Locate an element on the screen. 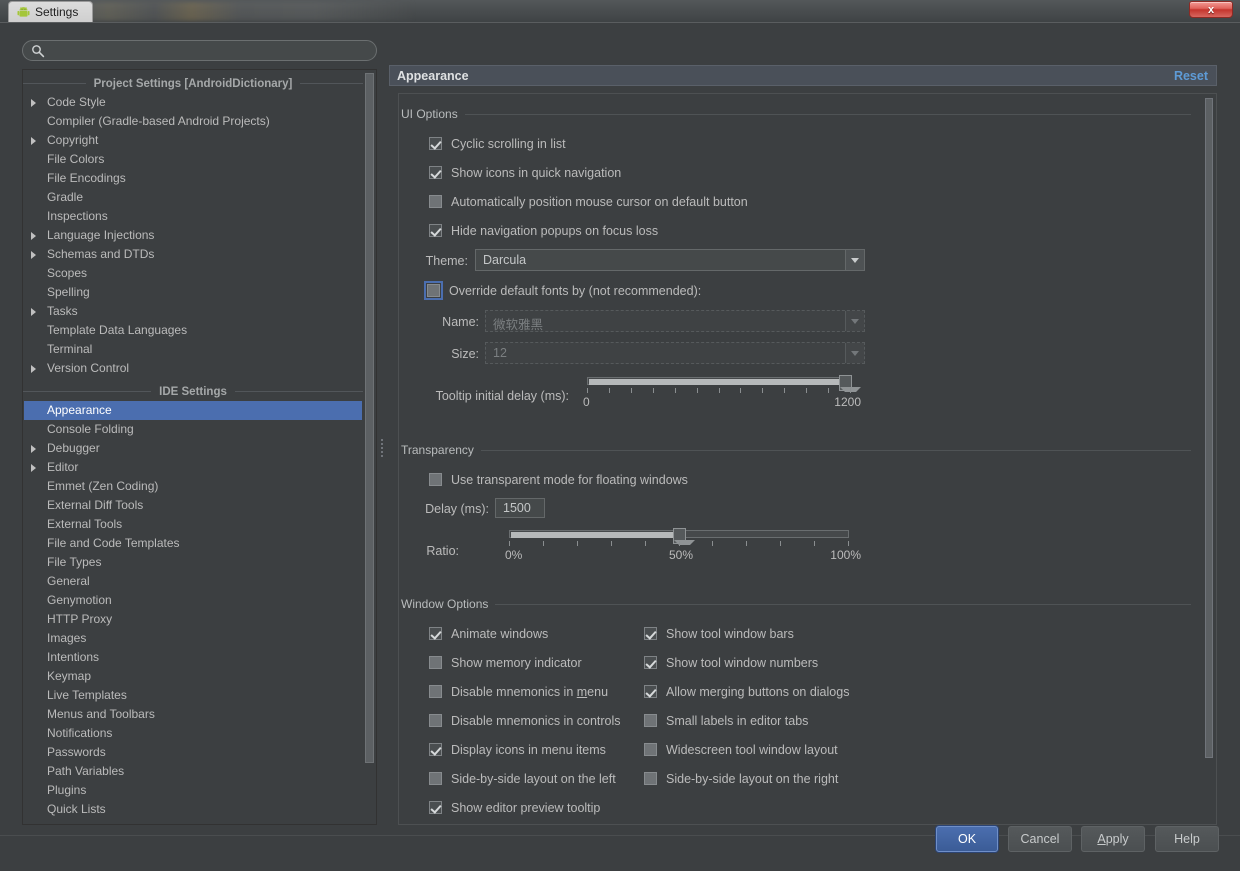 The height and width of the screenshot is (871, 1240). slider-track is located at coordinates (719, 381).